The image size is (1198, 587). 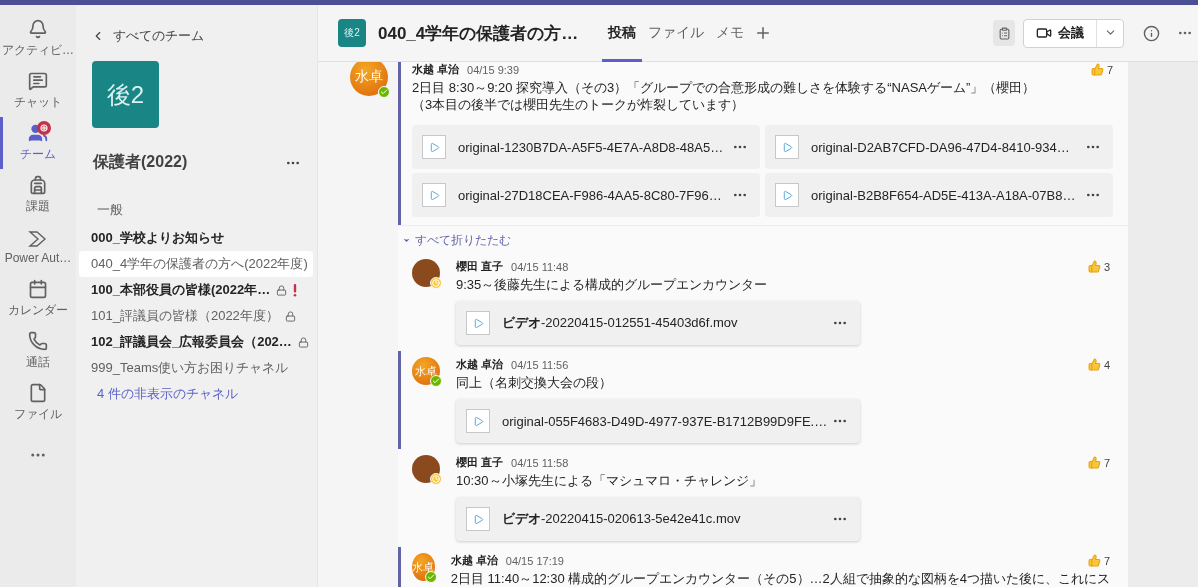 I want to click on channel-item: 101_評議員の皆様（2022年度）, so click(x=196, y=316).